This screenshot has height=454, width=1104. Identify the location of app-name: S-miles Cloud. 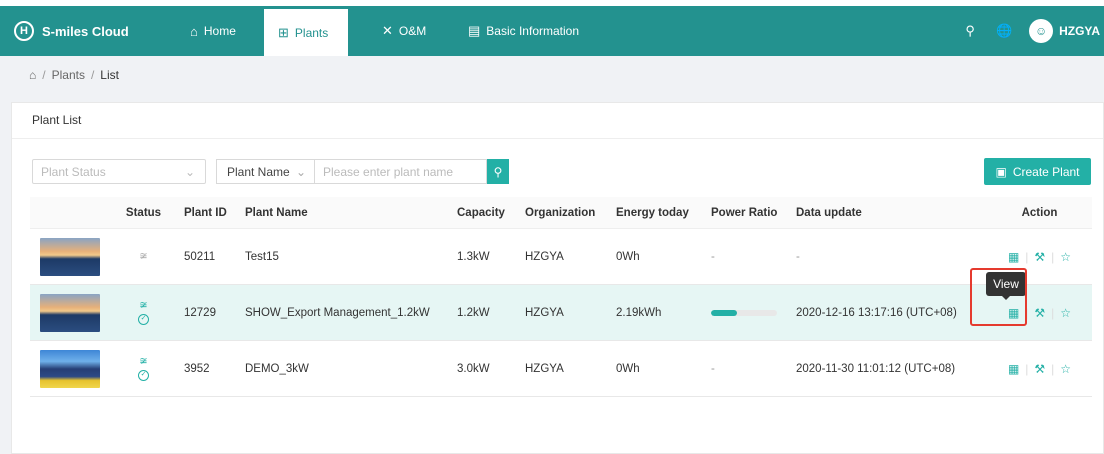
(85, 31).